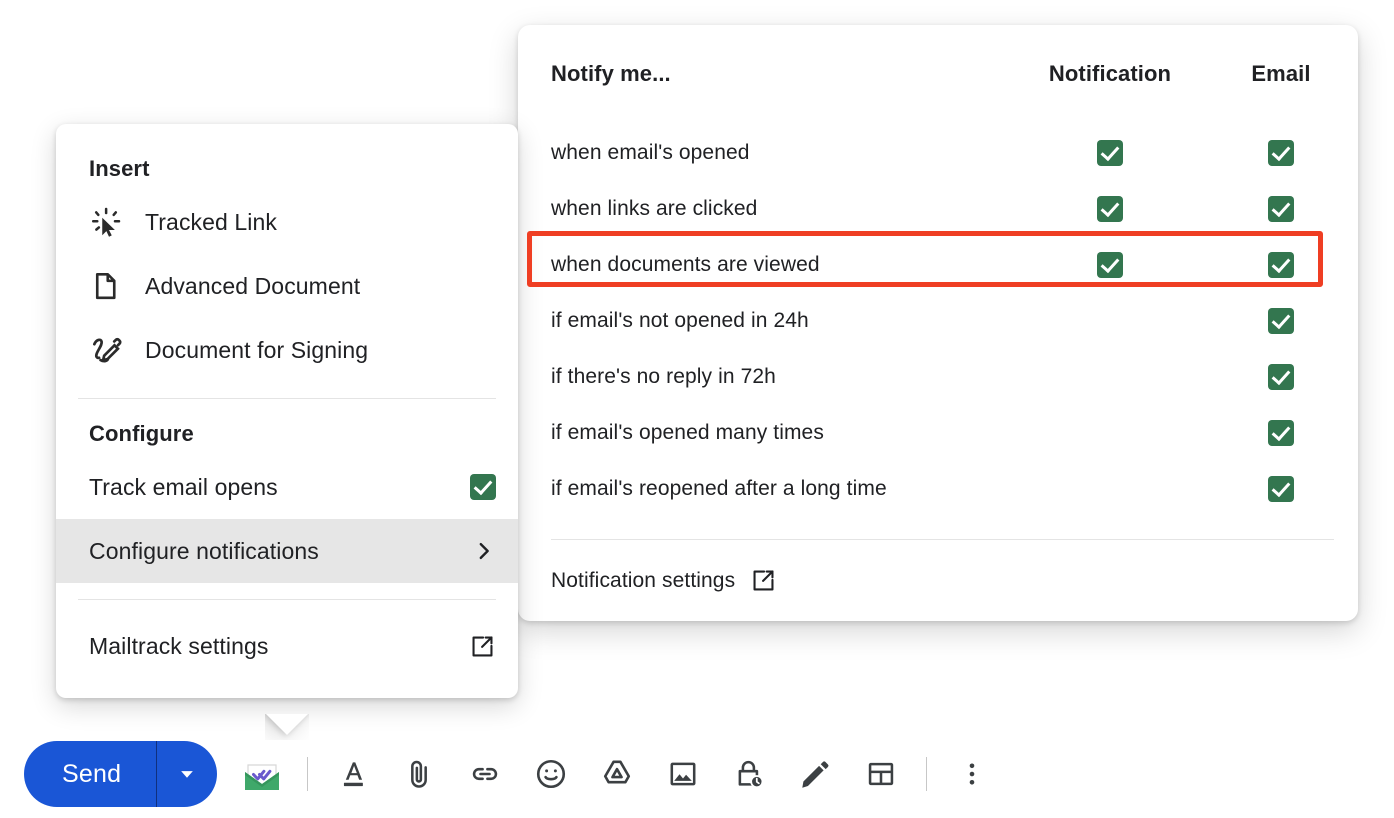 The image size is (1394, 818). What do you see at coordinates (687, 432) in the screenshot?
I see `row-label: if email's opened many times` at bounding box center [687, 432].